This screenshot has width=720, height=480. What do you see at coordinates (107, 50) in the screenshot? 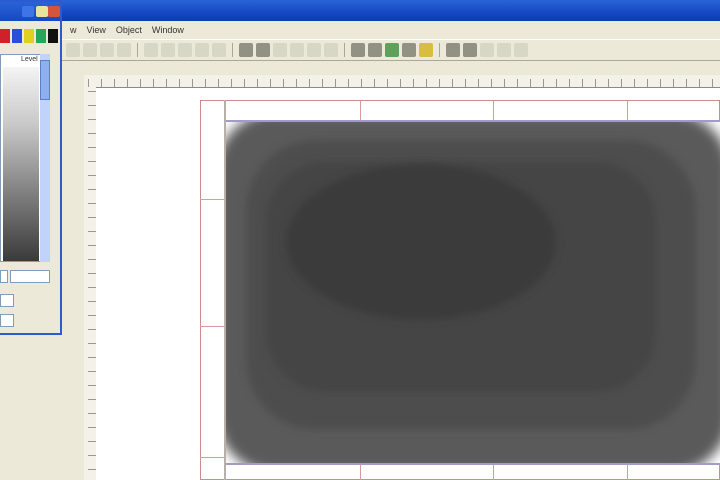
I see `save-icon` at bounding box center [107, 50].